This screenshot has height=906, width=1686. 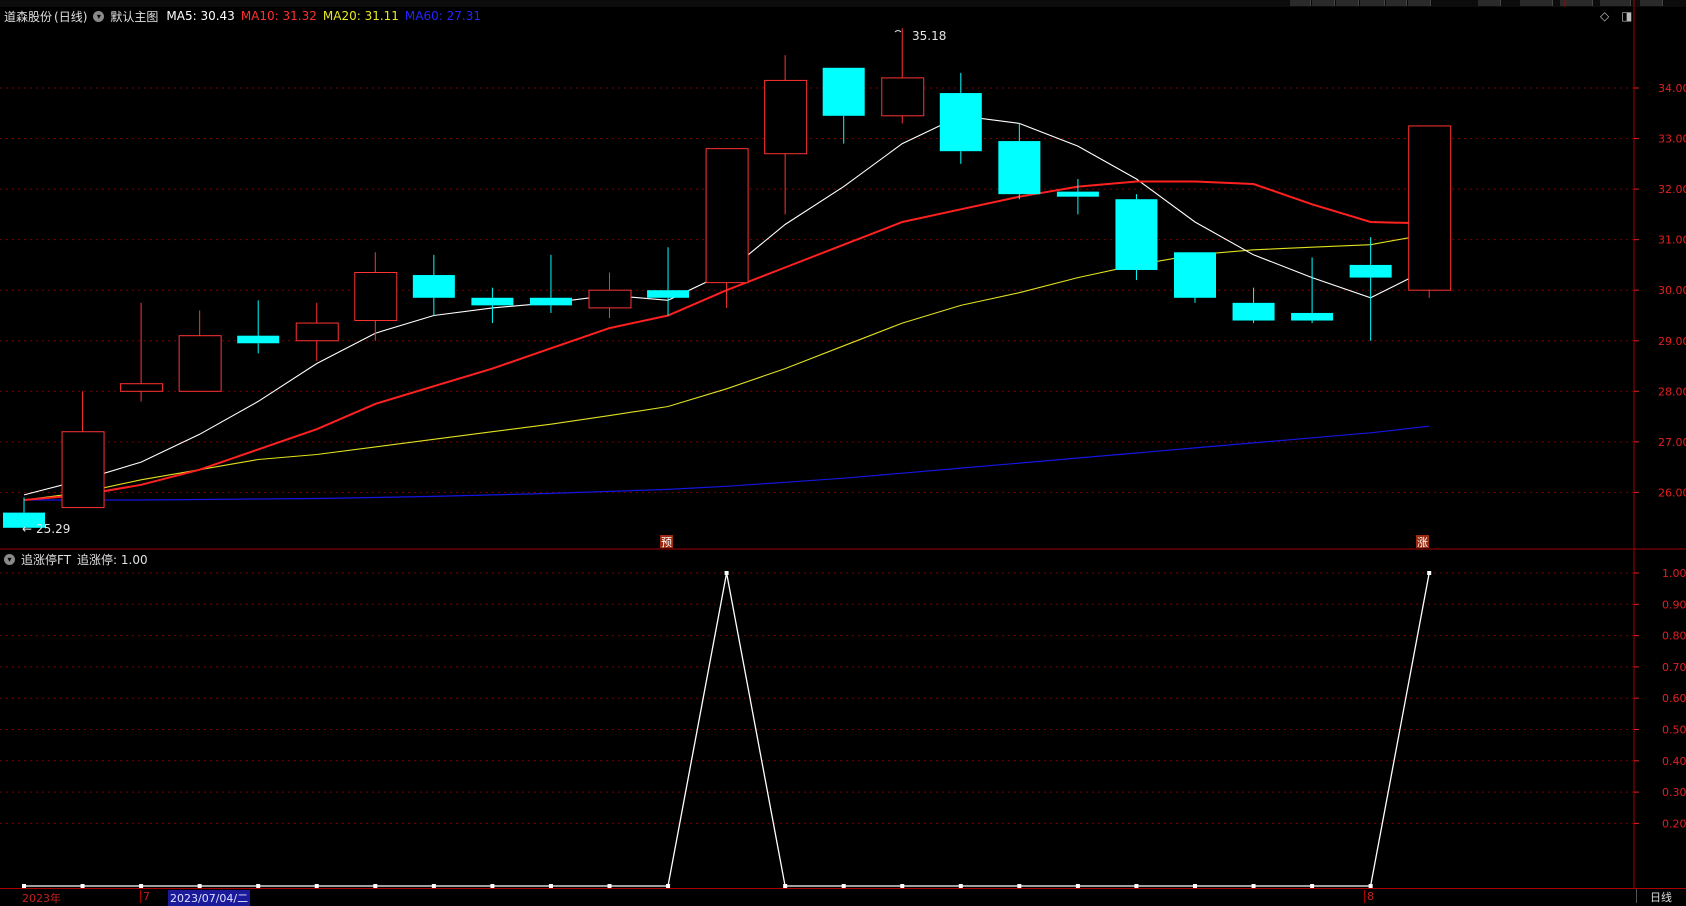 I want to click on marker-zhang-label: 涨, so click(x=1422, y=542).